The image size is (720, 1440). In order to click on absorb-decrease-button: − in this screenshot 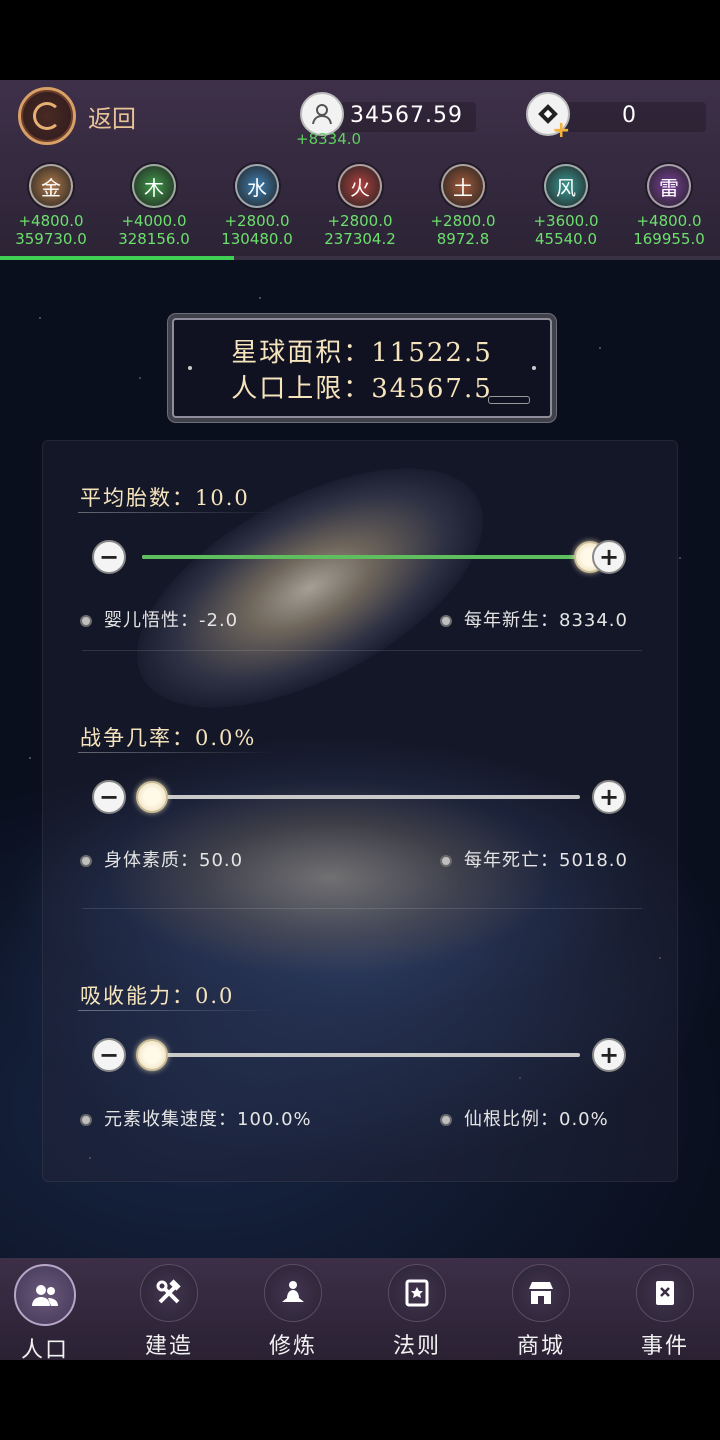, I will do `click(109, 1055)`.